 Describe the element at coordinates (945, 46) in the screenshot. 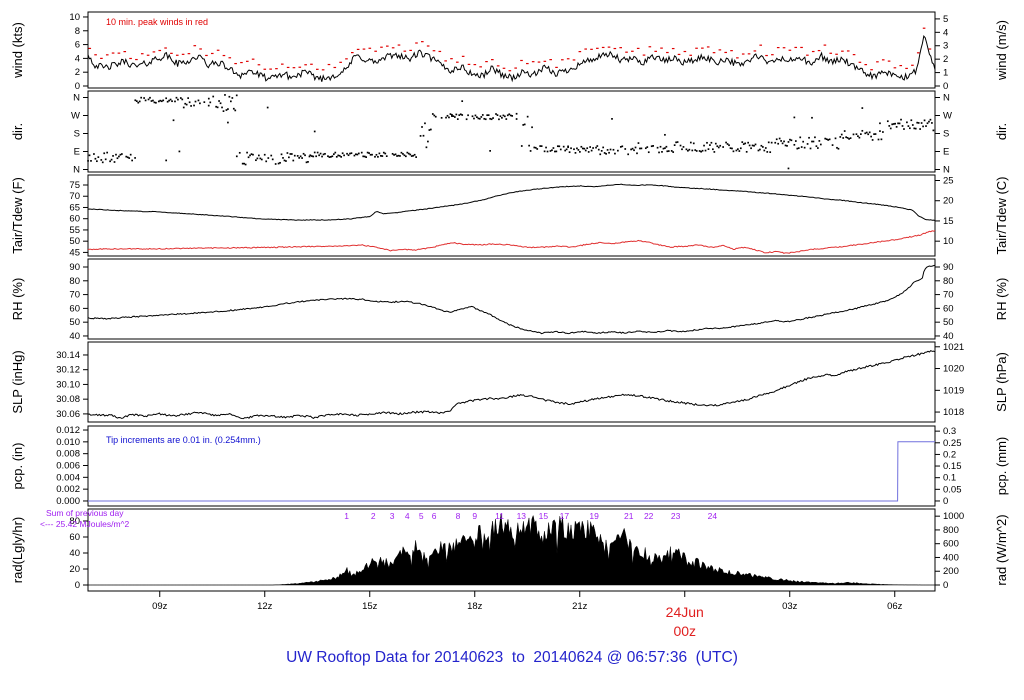

I see `y-tick-label-right: 3` at that location.